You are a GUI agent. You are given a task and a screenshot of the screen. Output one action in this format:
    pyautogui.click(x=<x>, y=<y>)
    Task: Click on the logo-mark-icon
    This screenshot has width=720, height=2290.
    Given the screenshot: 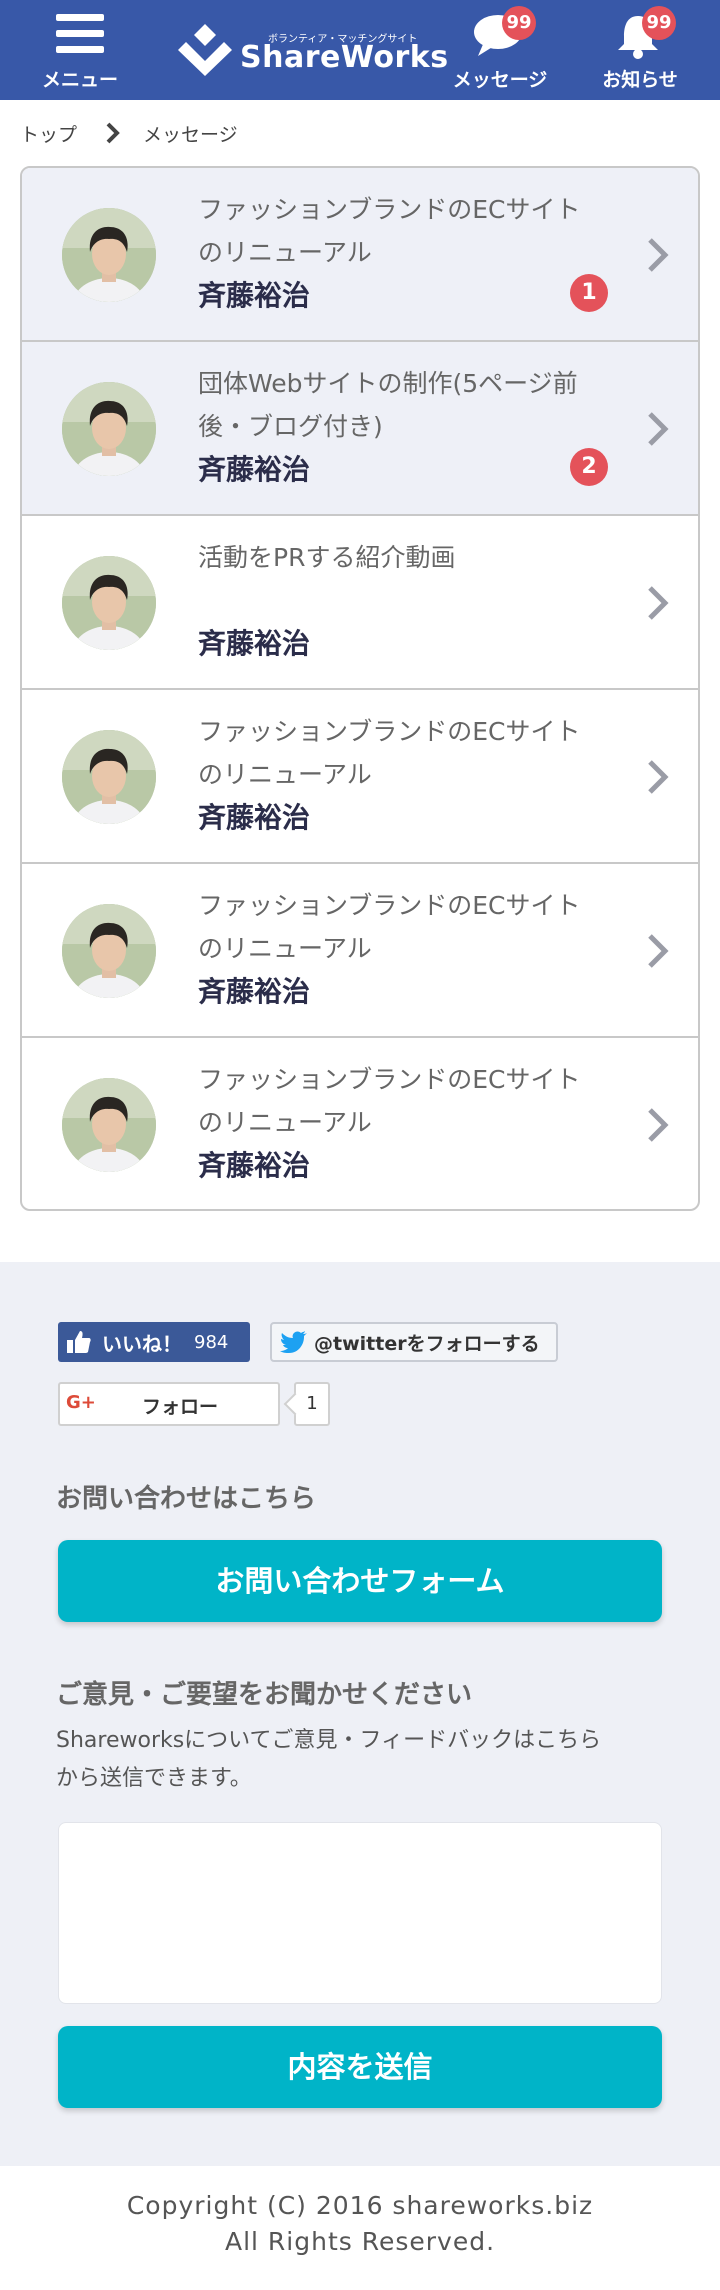 What is the action you would take?
    pyautogui.click(x=205, y=50)
    